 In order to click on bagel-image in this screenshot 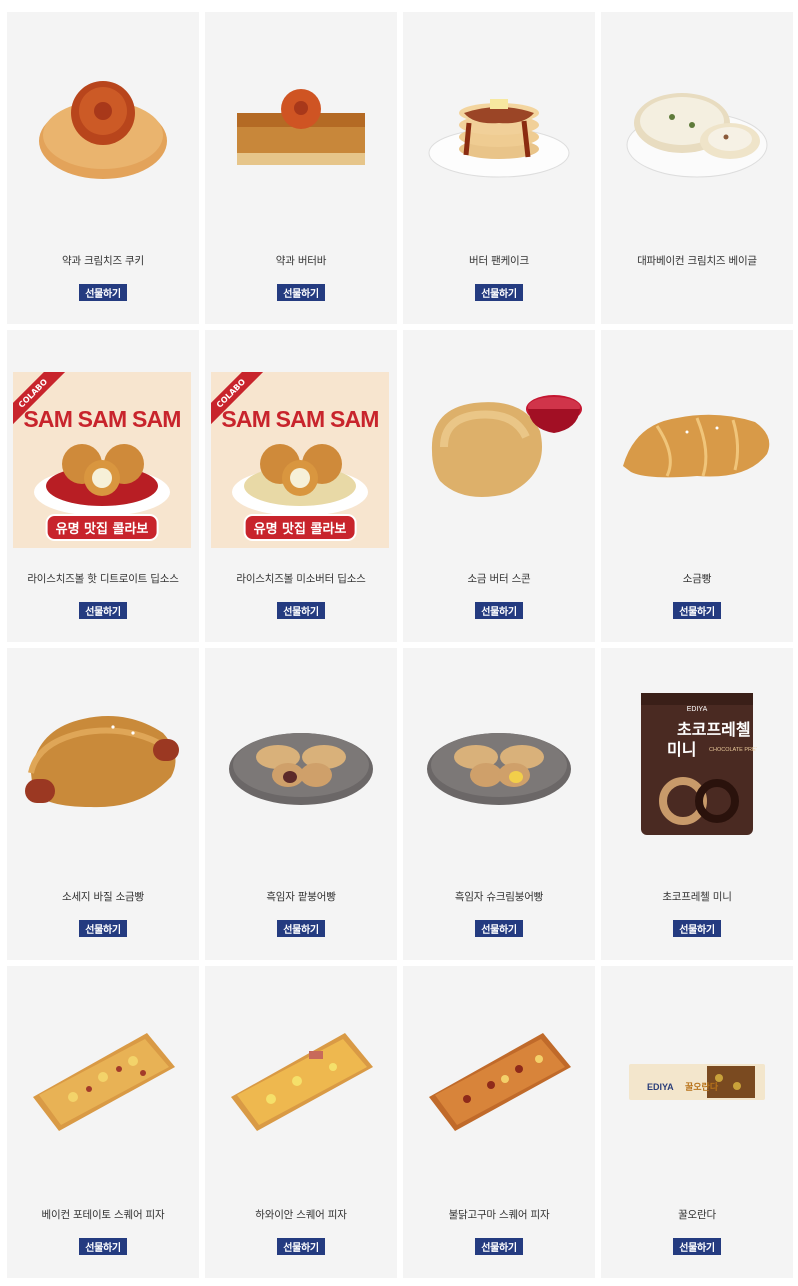, I will do `click(697, 128)`.